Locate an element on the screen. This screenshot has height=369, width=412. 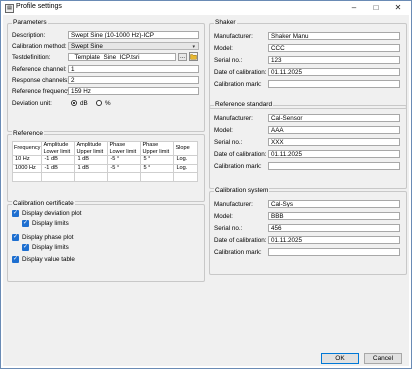
description-label: Description: is located at coordinates (29, 35).